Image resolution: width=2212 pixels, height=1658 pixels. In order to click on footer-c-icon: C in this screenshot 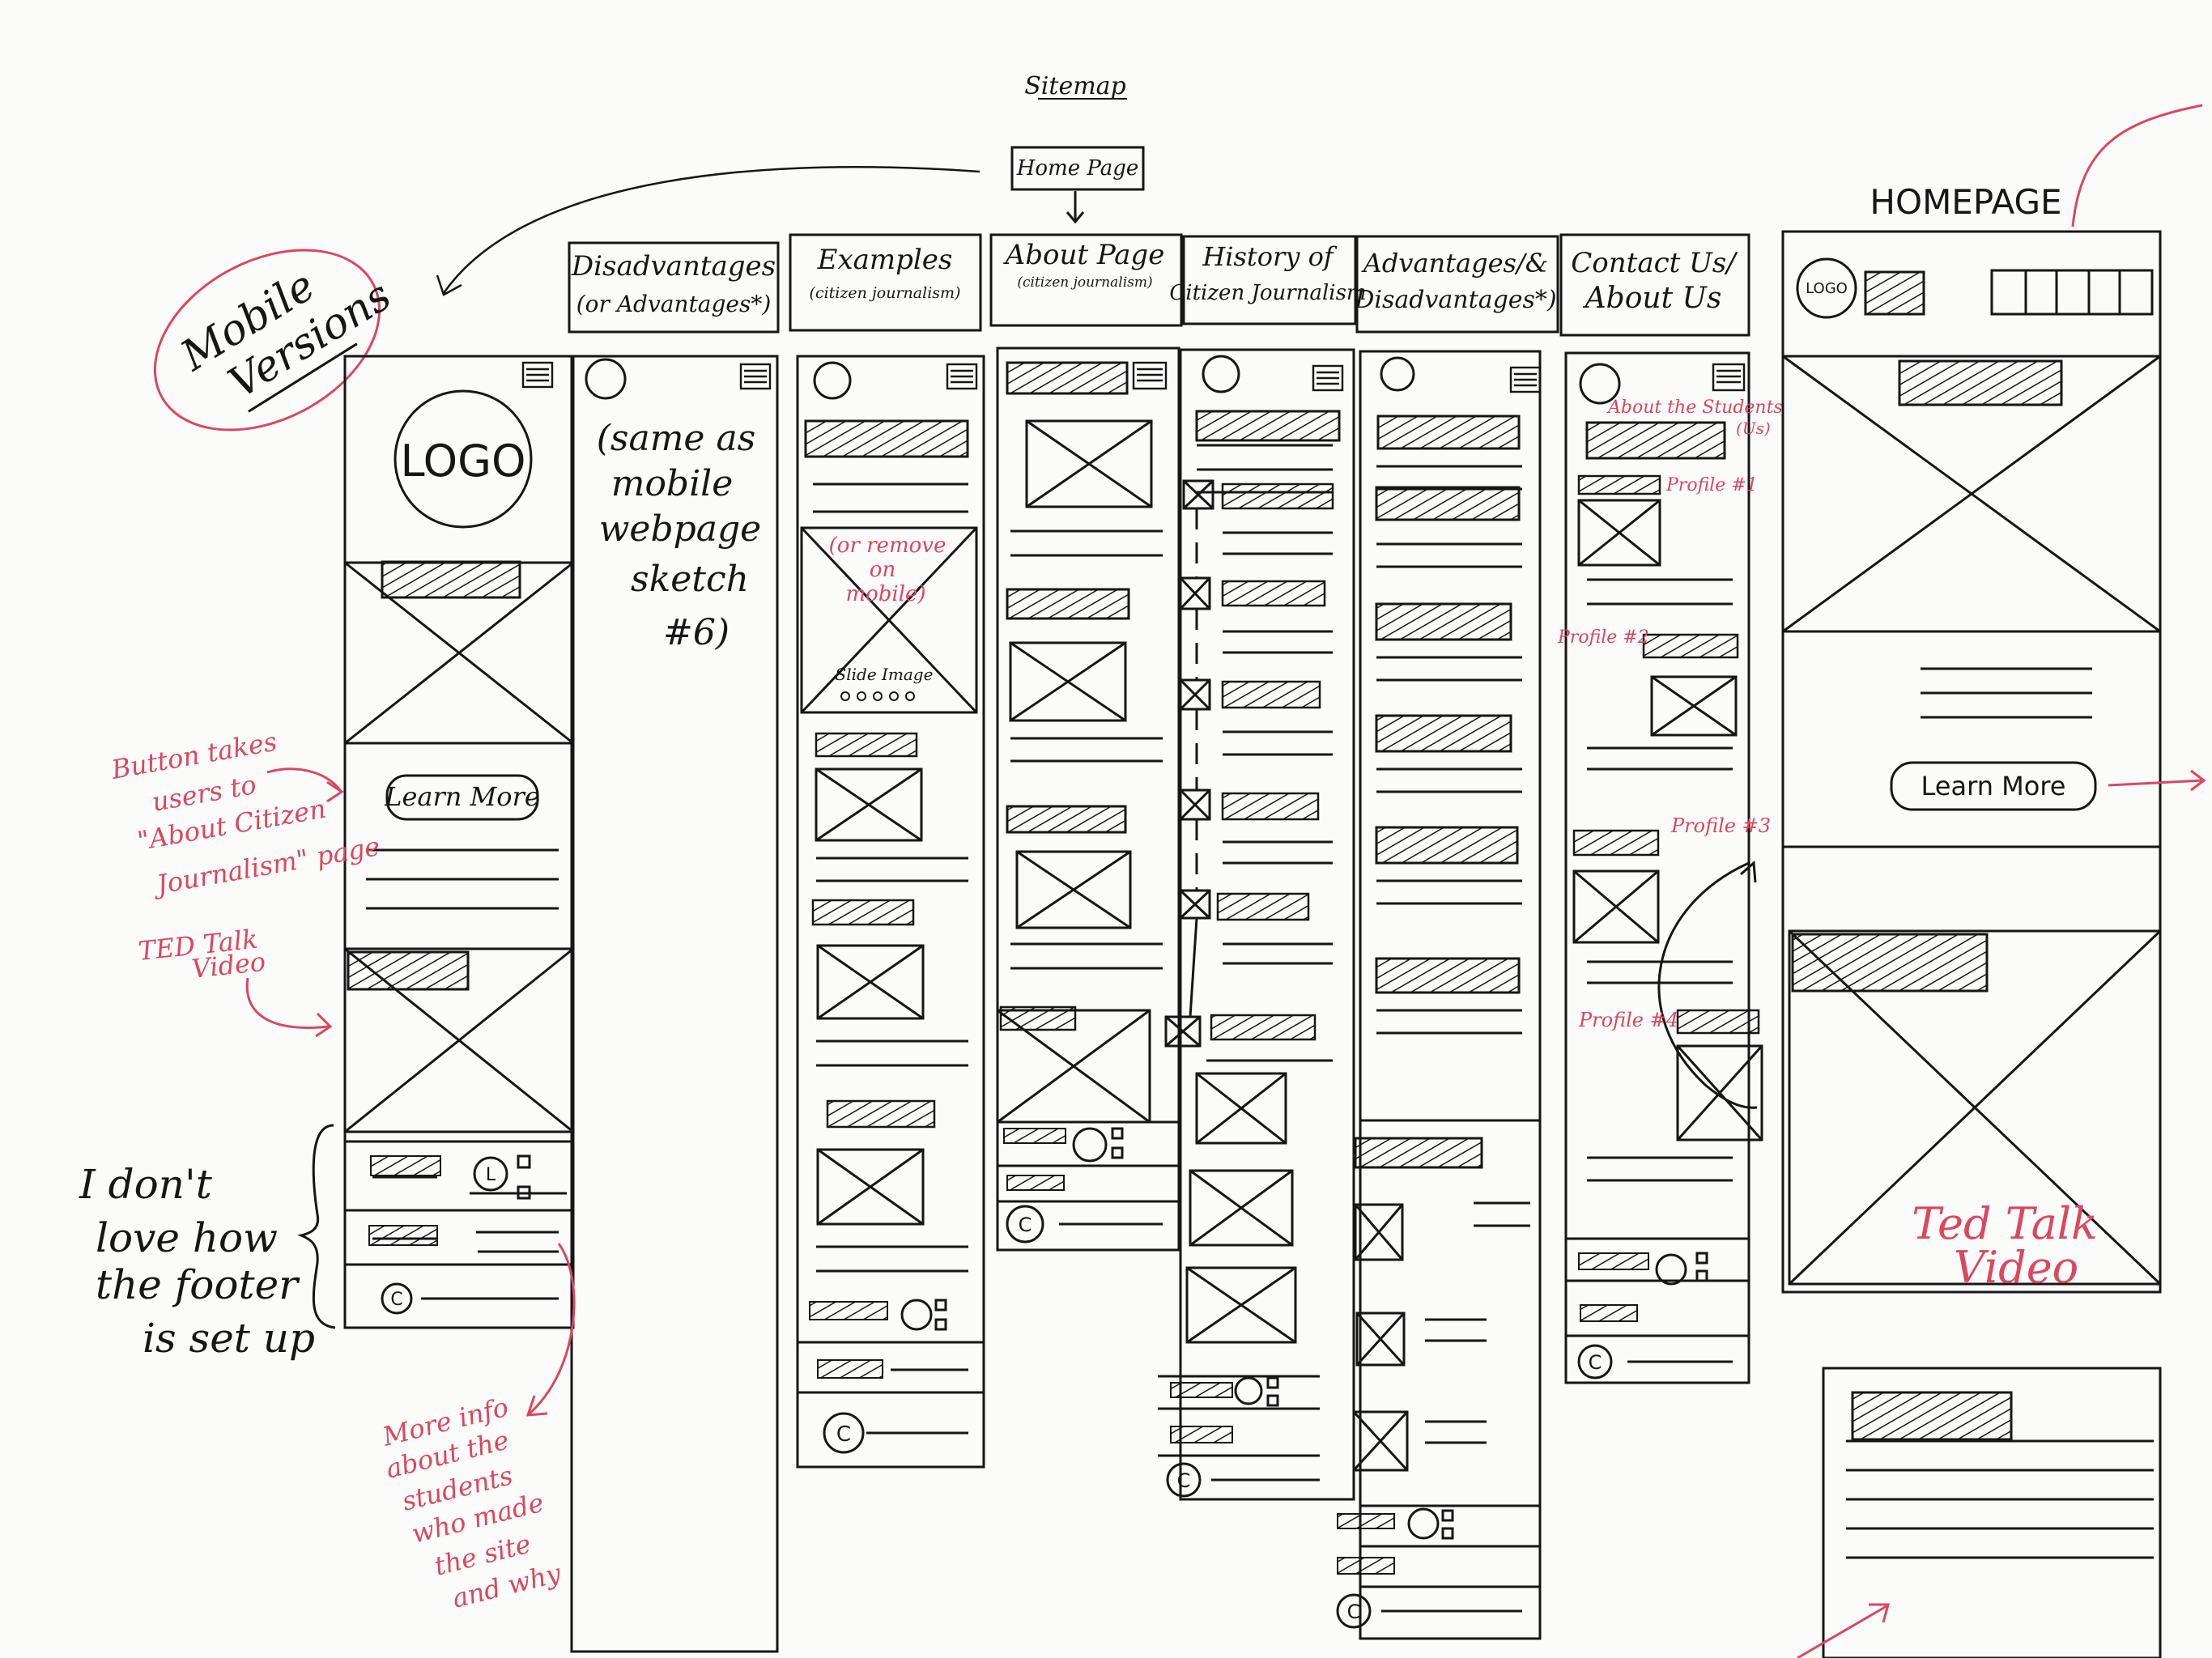, I will do `click(396, 1300)`.